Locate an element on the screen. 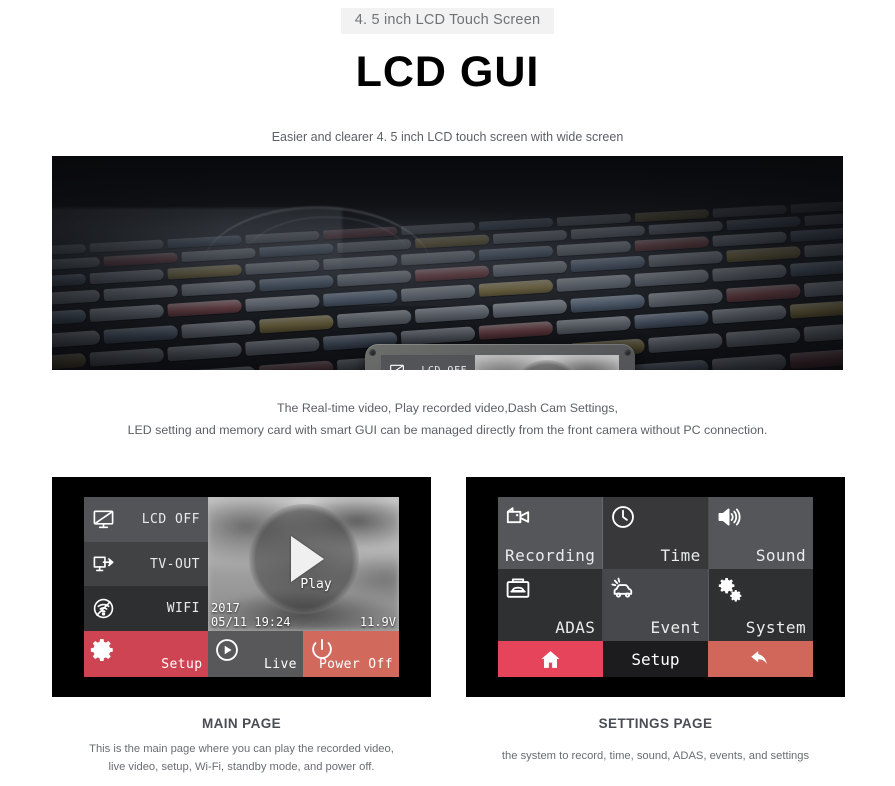  settings-tile-label: ADAS is located at coordinates (575, 627).